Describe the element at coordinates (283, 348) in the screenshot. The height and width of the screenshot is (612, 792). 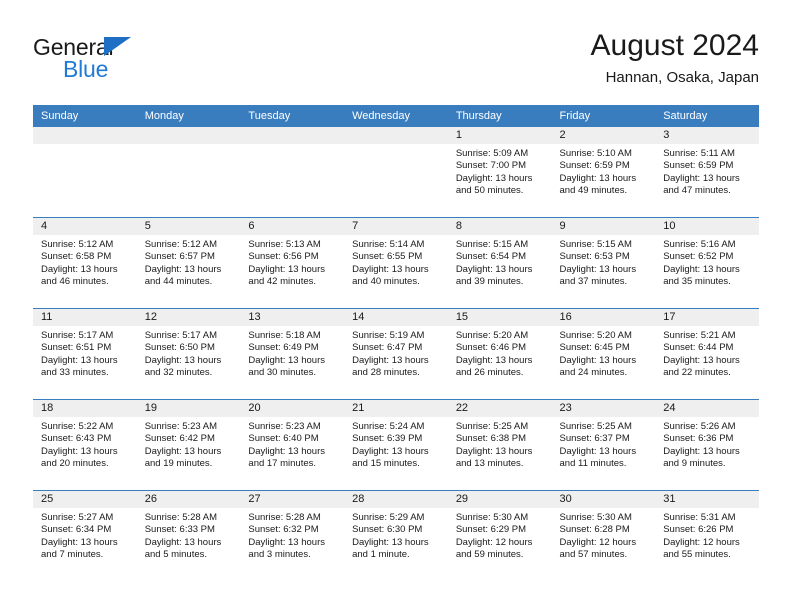
I see `sunset-text: Sunset: 6:49 PM` at that location.